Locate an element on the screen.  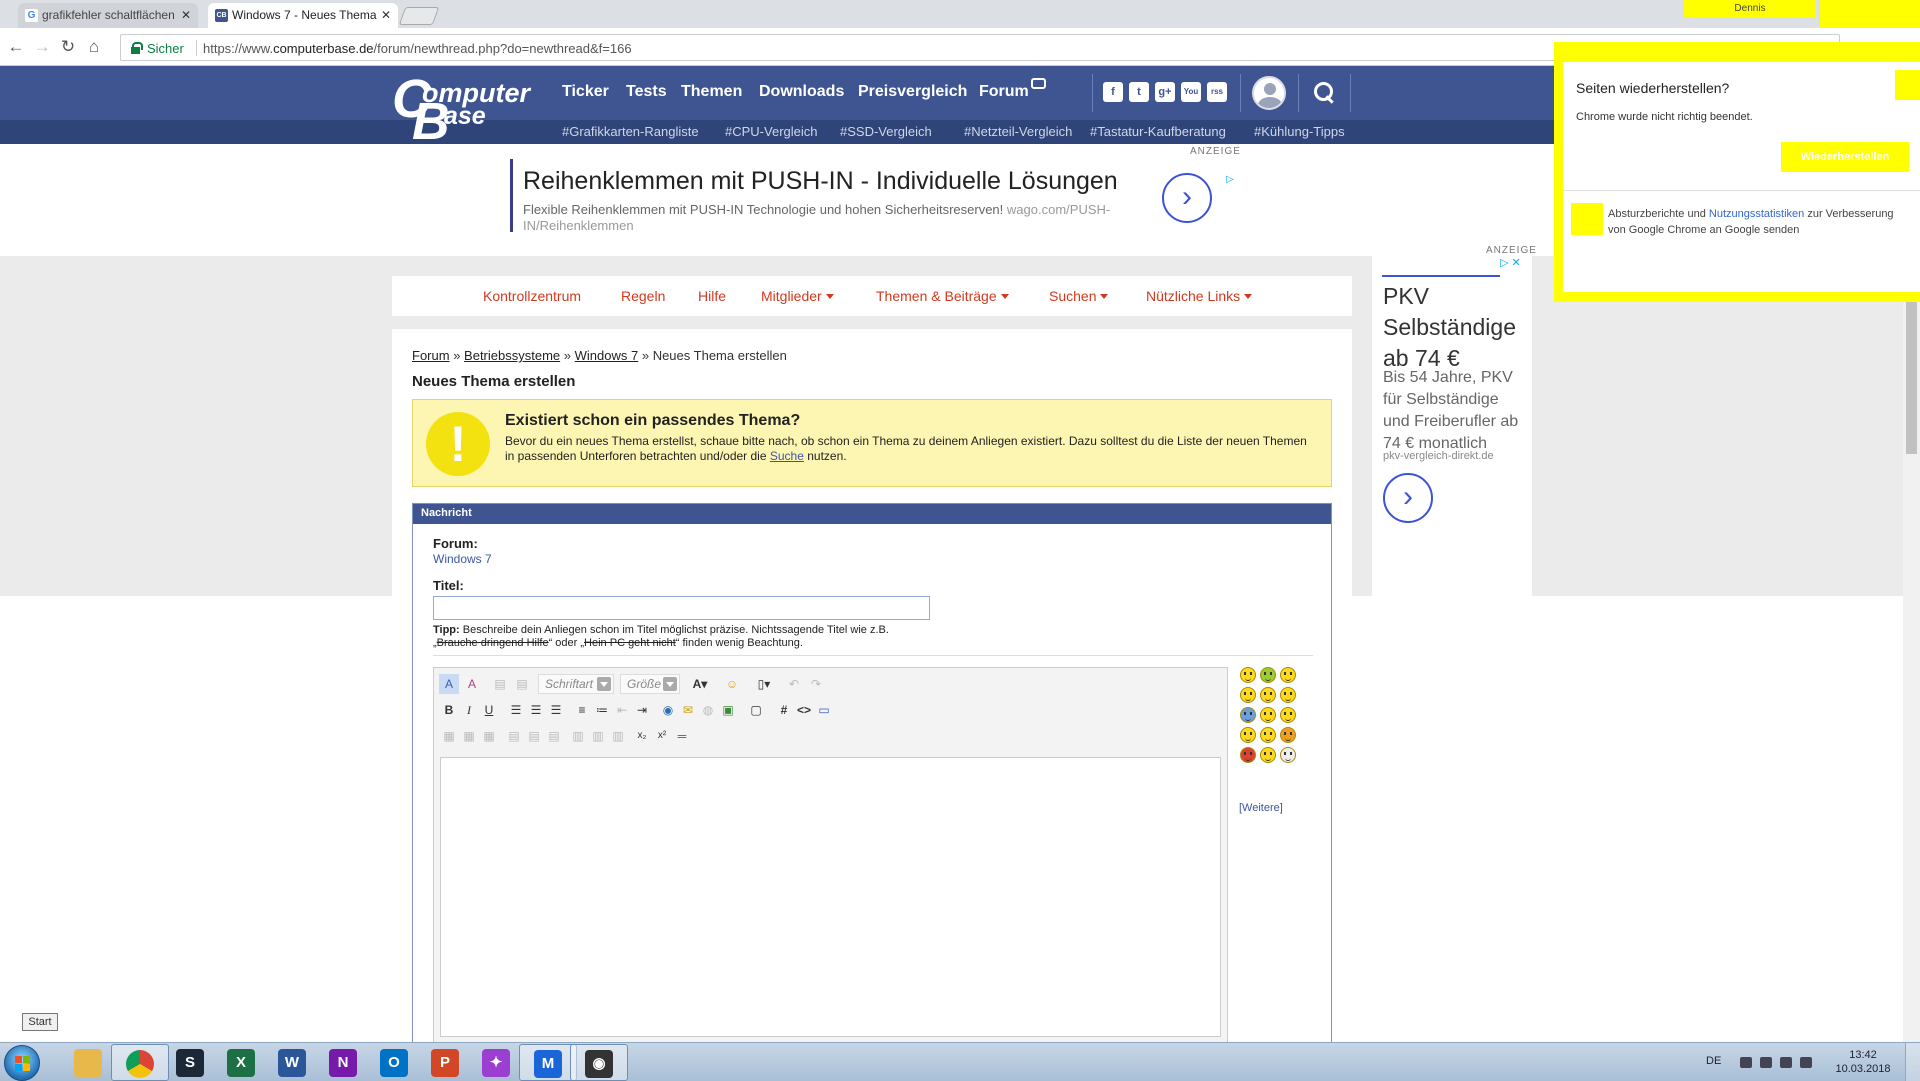
quote-icon: ▢ is located at coordinates (756, 710).